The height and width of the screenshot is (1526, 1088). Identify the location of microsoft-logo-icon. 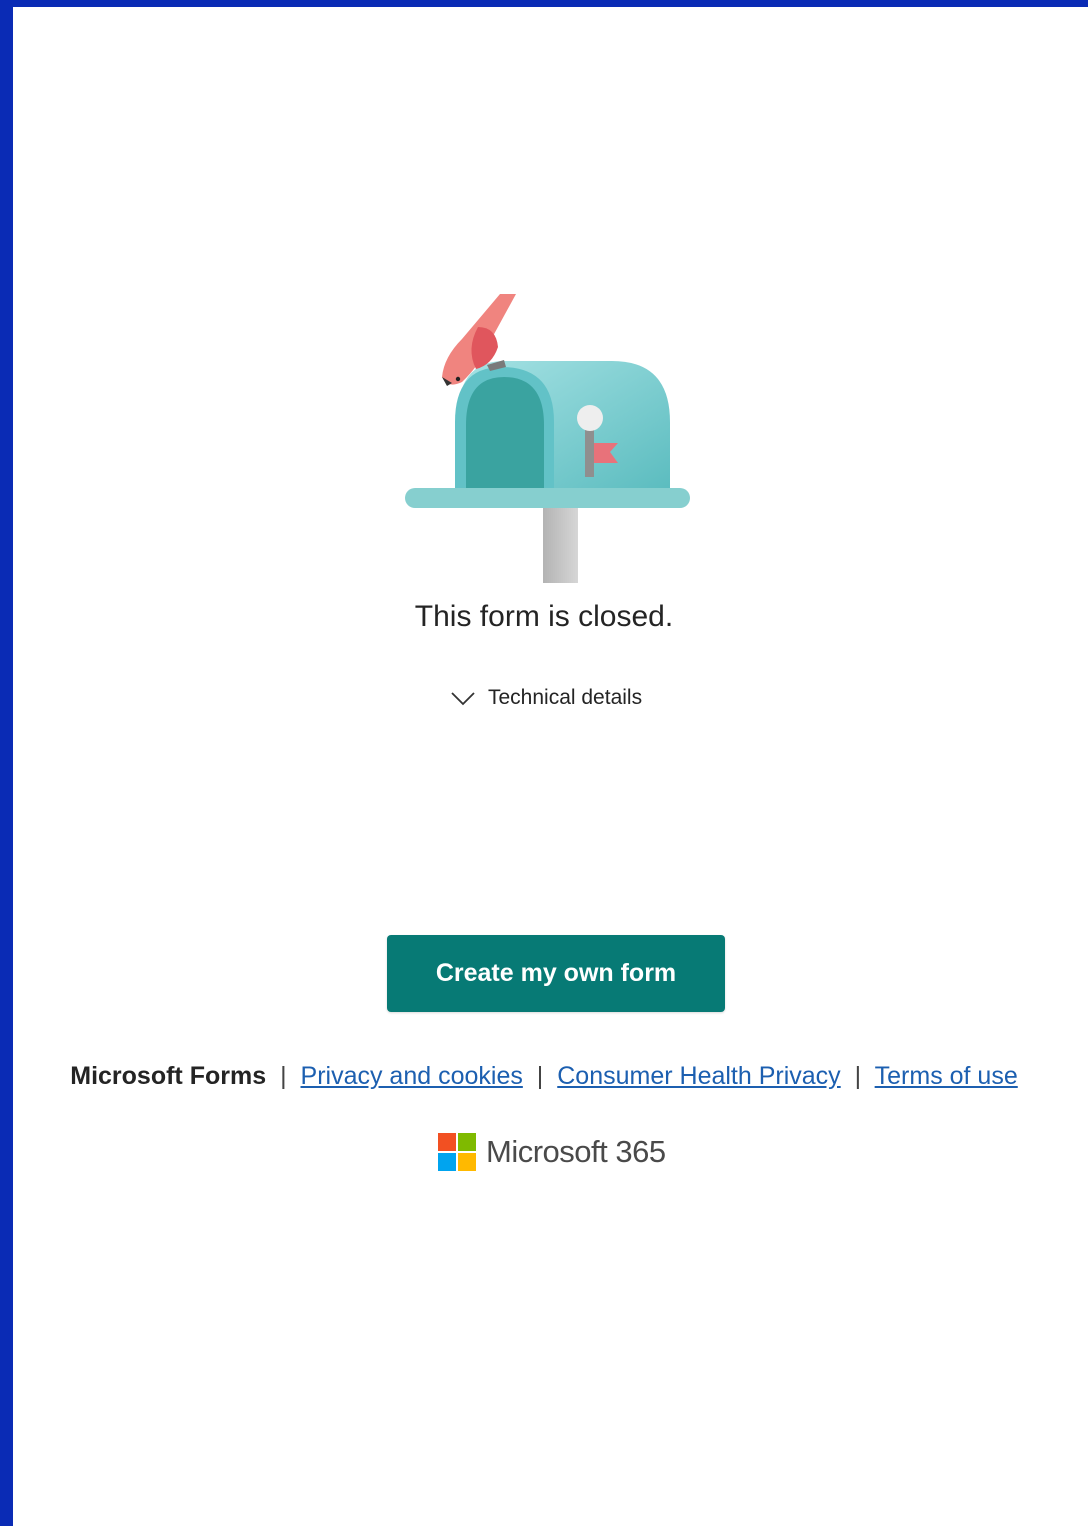
(457, 1152).